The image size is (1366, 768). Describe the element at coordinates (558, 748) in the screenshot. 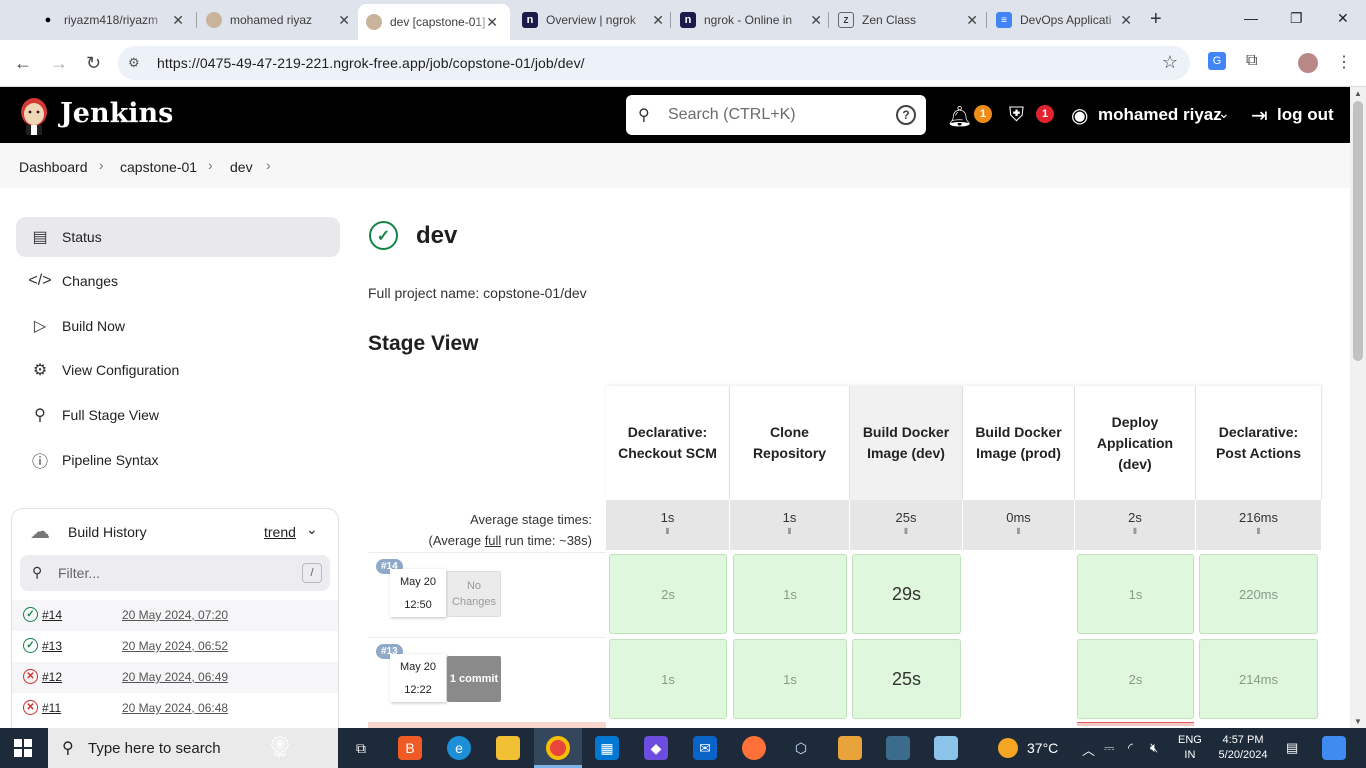

I see `chrome-icon` at that location.